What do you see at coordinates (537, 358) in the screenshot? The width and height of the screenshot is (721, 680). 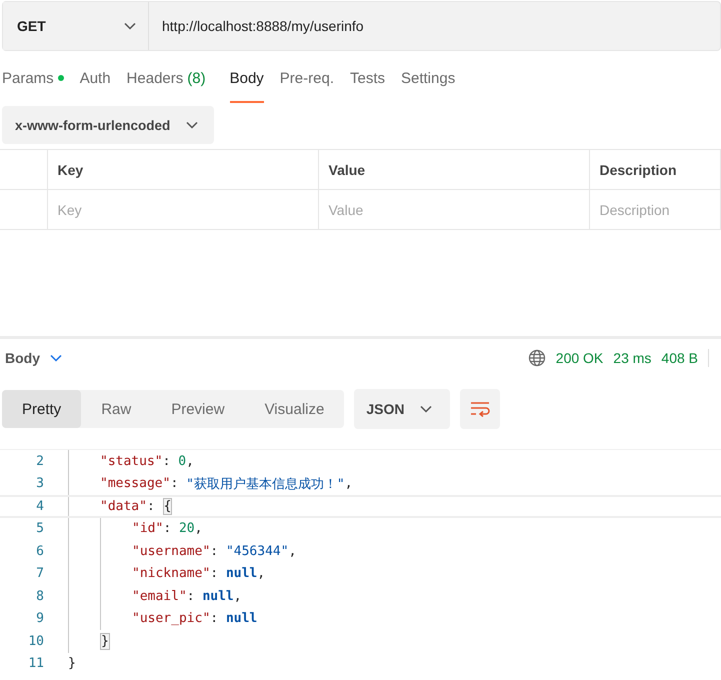 I see `globe-icon` at bounding box center [537, 358].